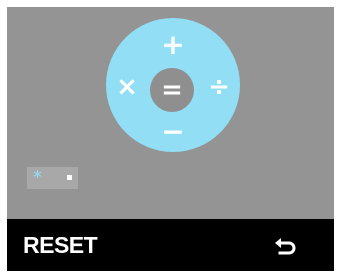 The width and height of the screenshot is (340, 278). I want to click on multiply-button: ×, so click(127, 87).